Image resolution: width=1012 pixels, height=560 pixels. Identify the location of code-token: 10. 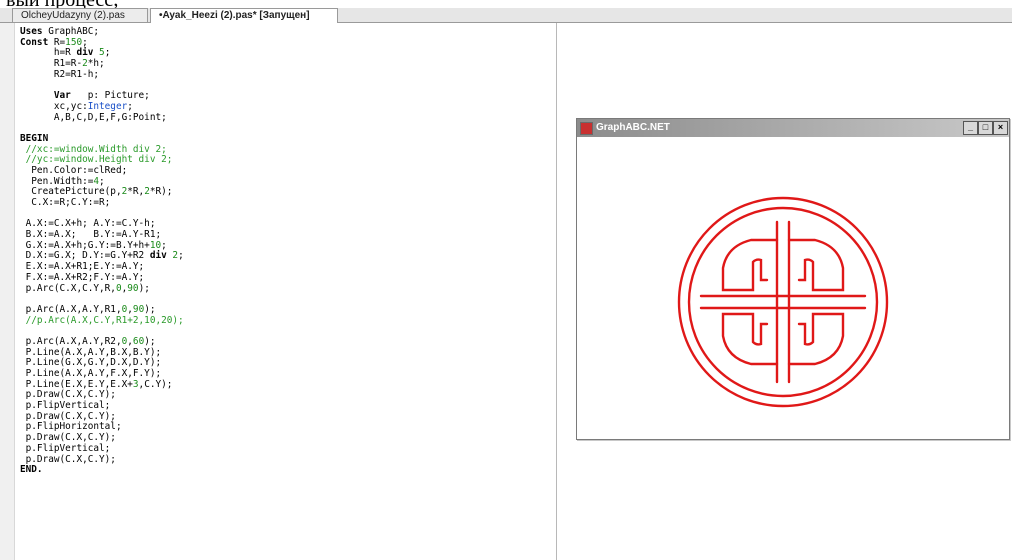
(155, 245).